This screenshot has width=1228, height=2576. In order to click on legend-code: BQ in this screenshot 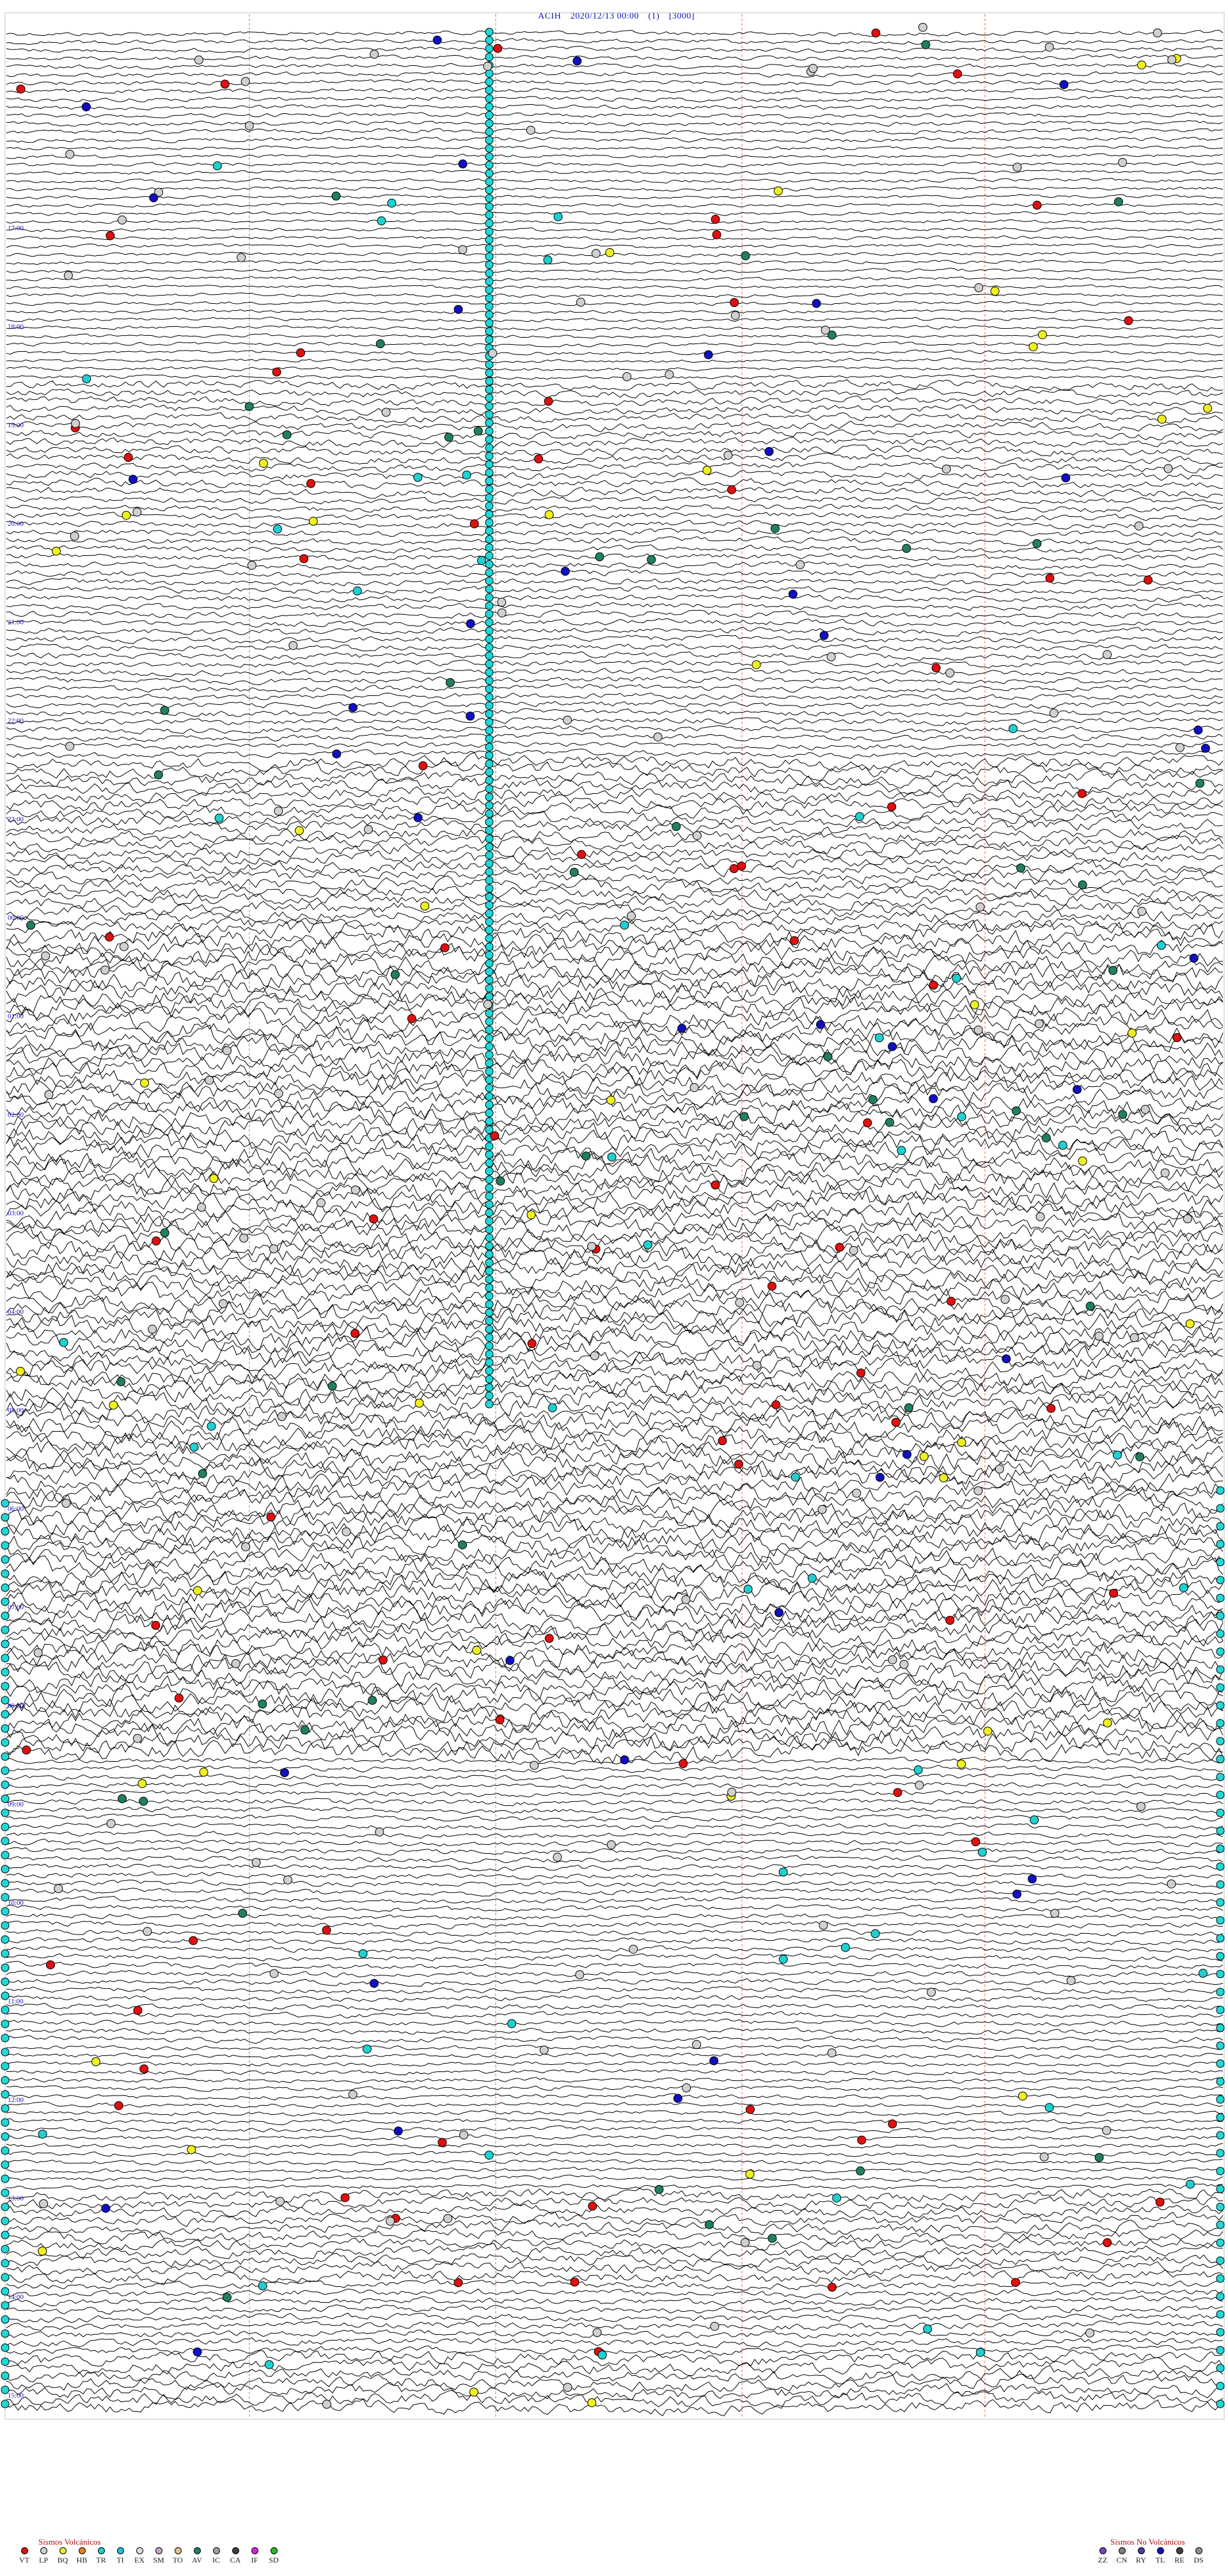, I will do `click(62, 2560)`.